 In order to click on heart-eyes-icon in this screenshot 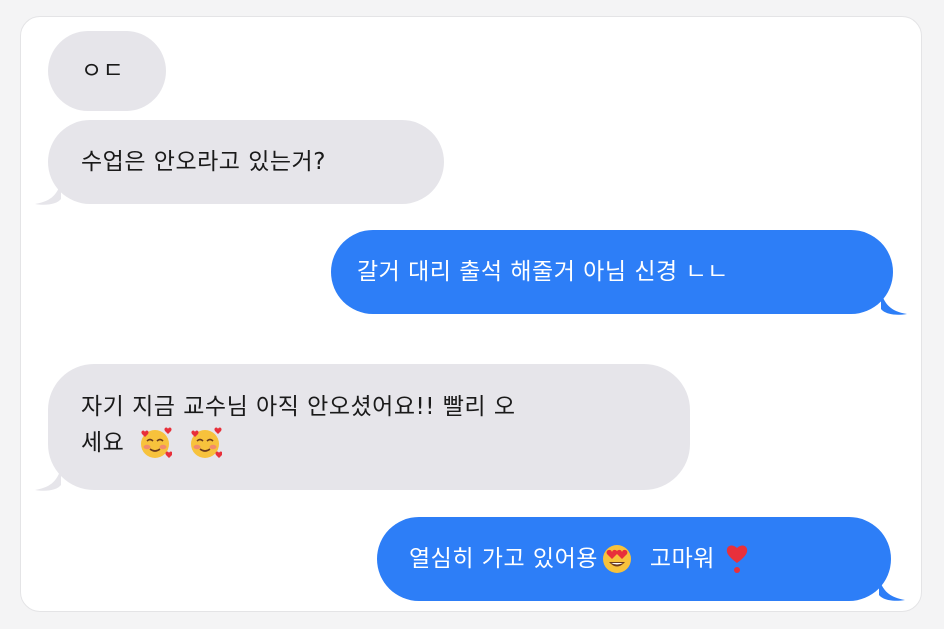, I will do `click(617, 559)`.